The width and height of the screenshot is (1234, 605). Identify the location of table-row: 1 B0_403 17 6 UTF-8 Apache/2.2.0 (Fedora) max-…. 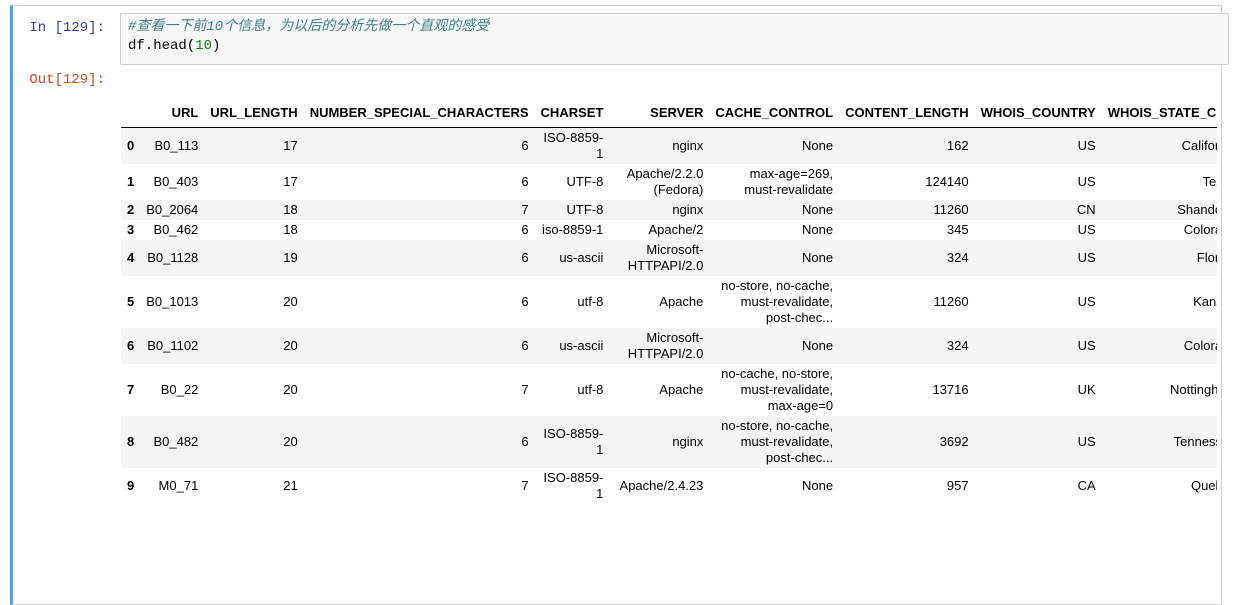
(669, 182).